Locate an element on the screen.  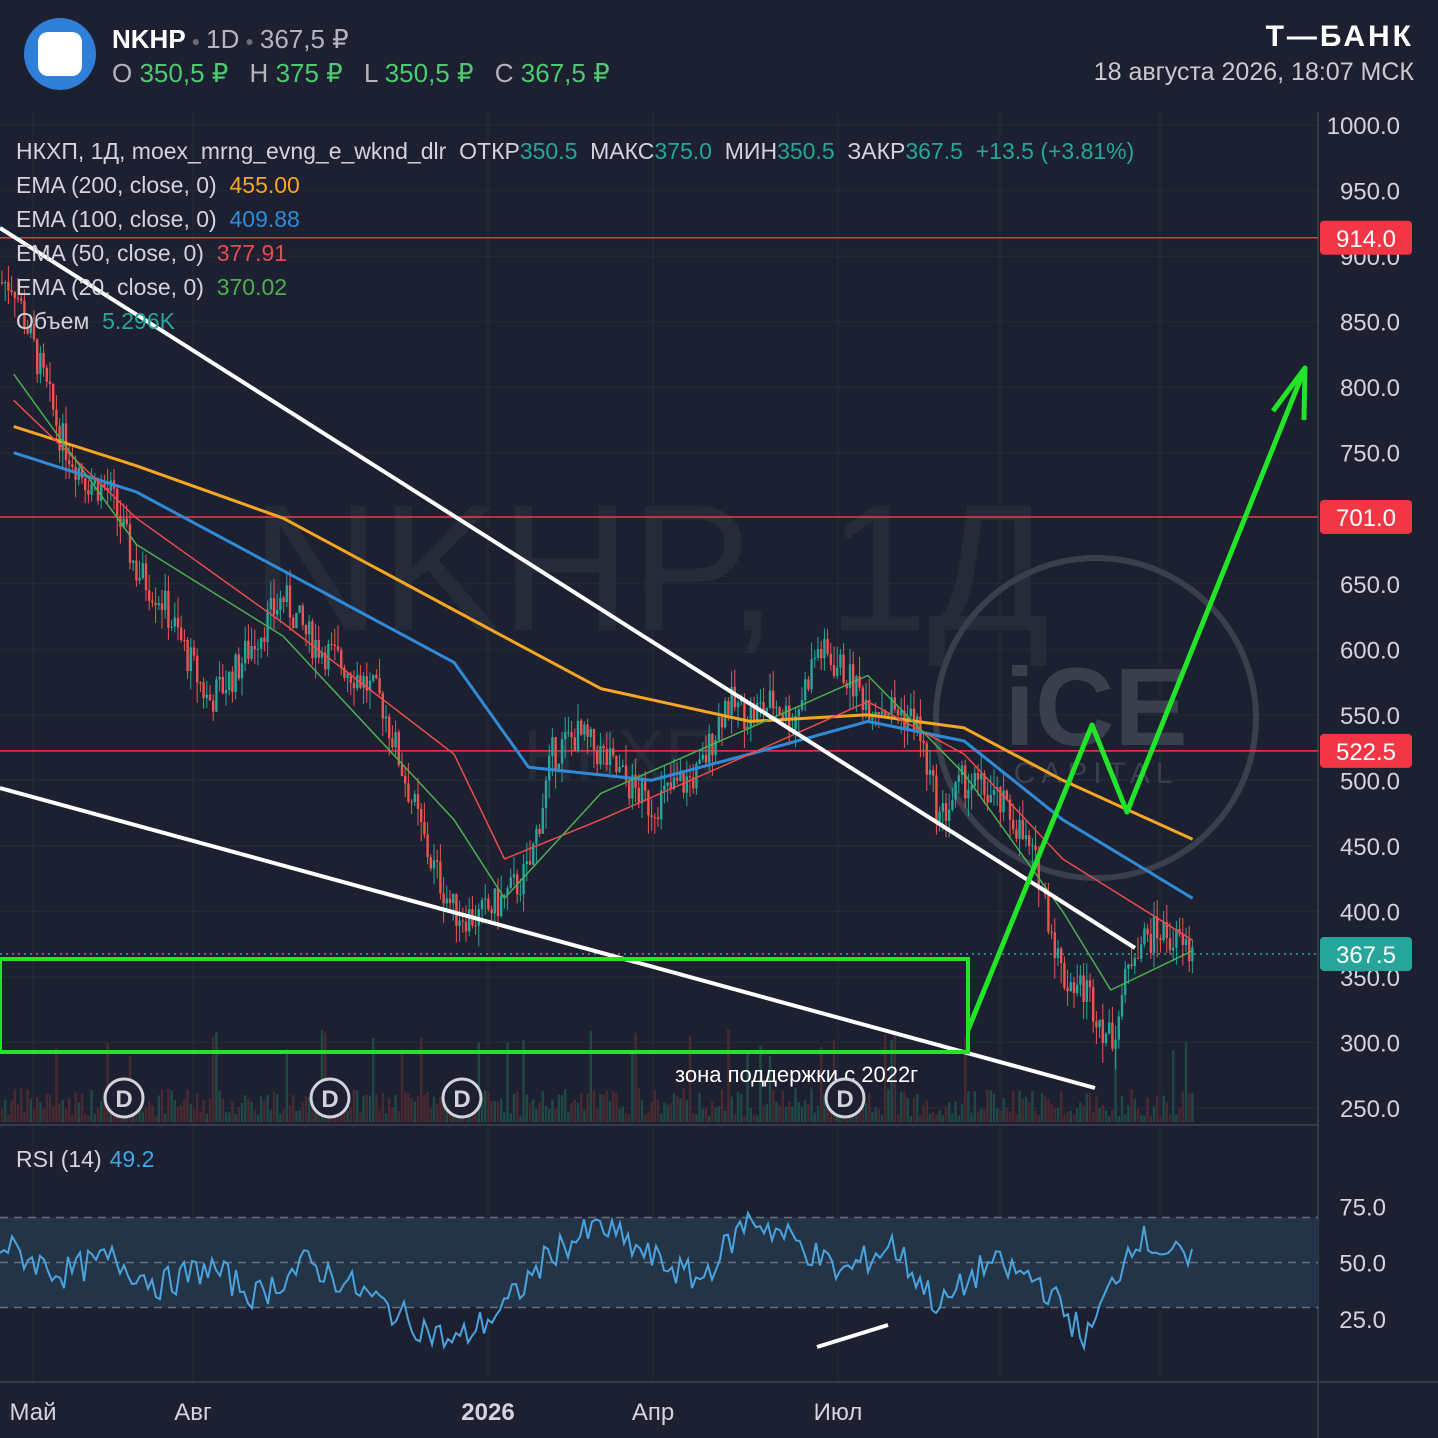
legend-ema20-value: 370.02 is located at coordinates (252, 287).